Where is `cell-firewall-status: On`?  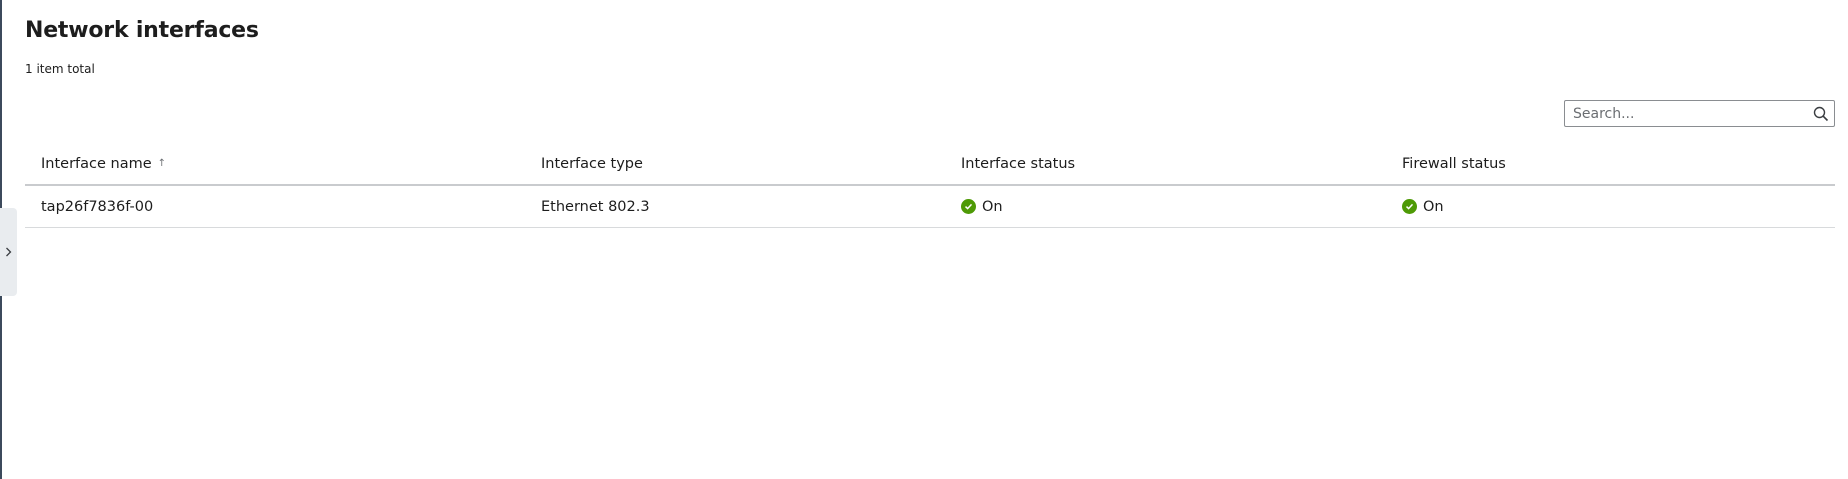
cell-firewall-status: On is located at coordinates (1610, 207).